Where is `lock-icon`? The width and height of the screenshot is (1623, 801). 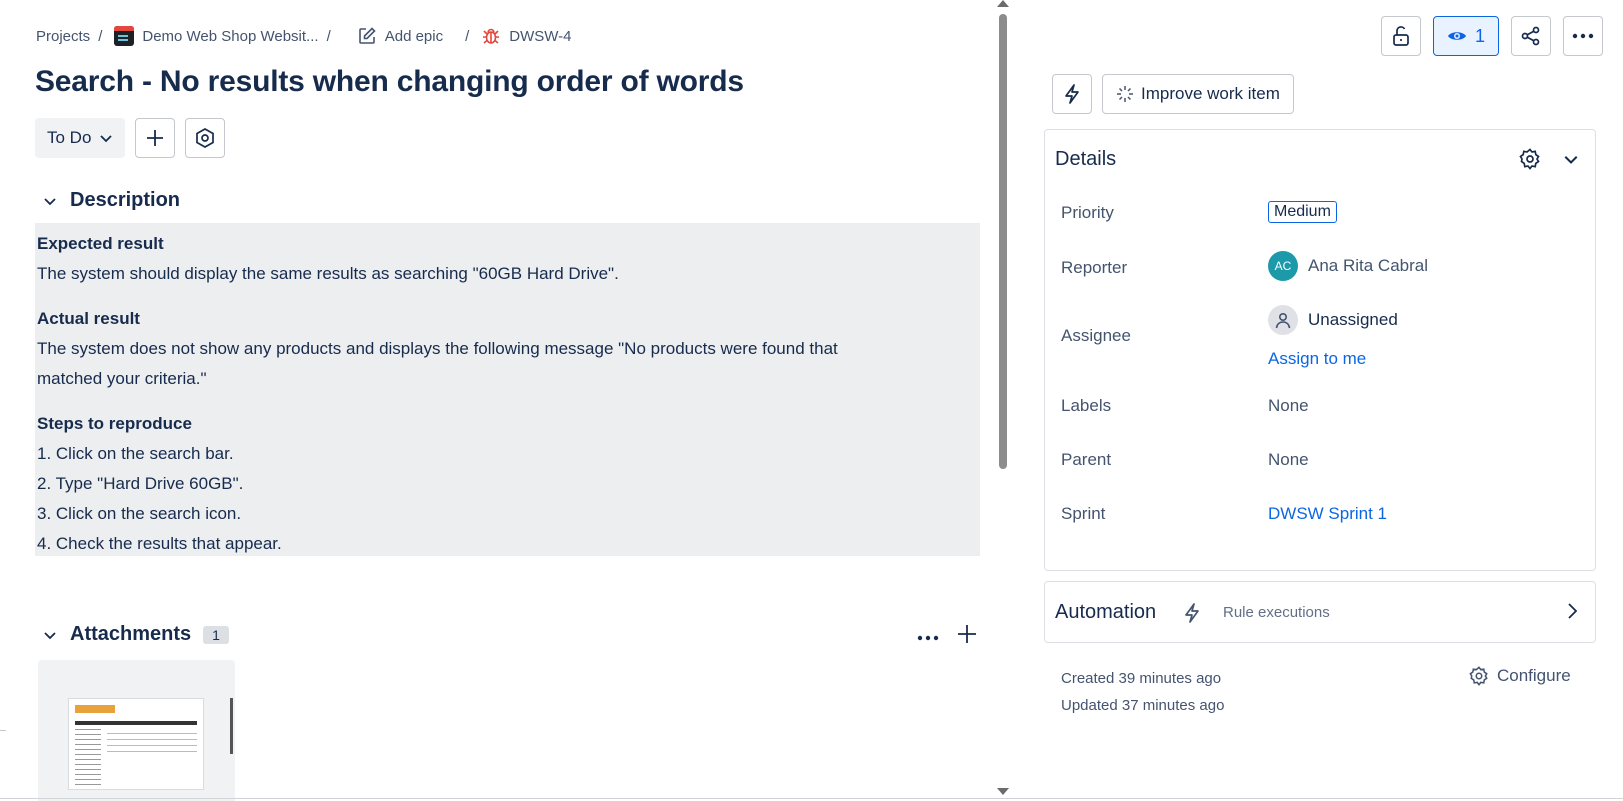 lock-icon is located at coordinates (1401, 36).